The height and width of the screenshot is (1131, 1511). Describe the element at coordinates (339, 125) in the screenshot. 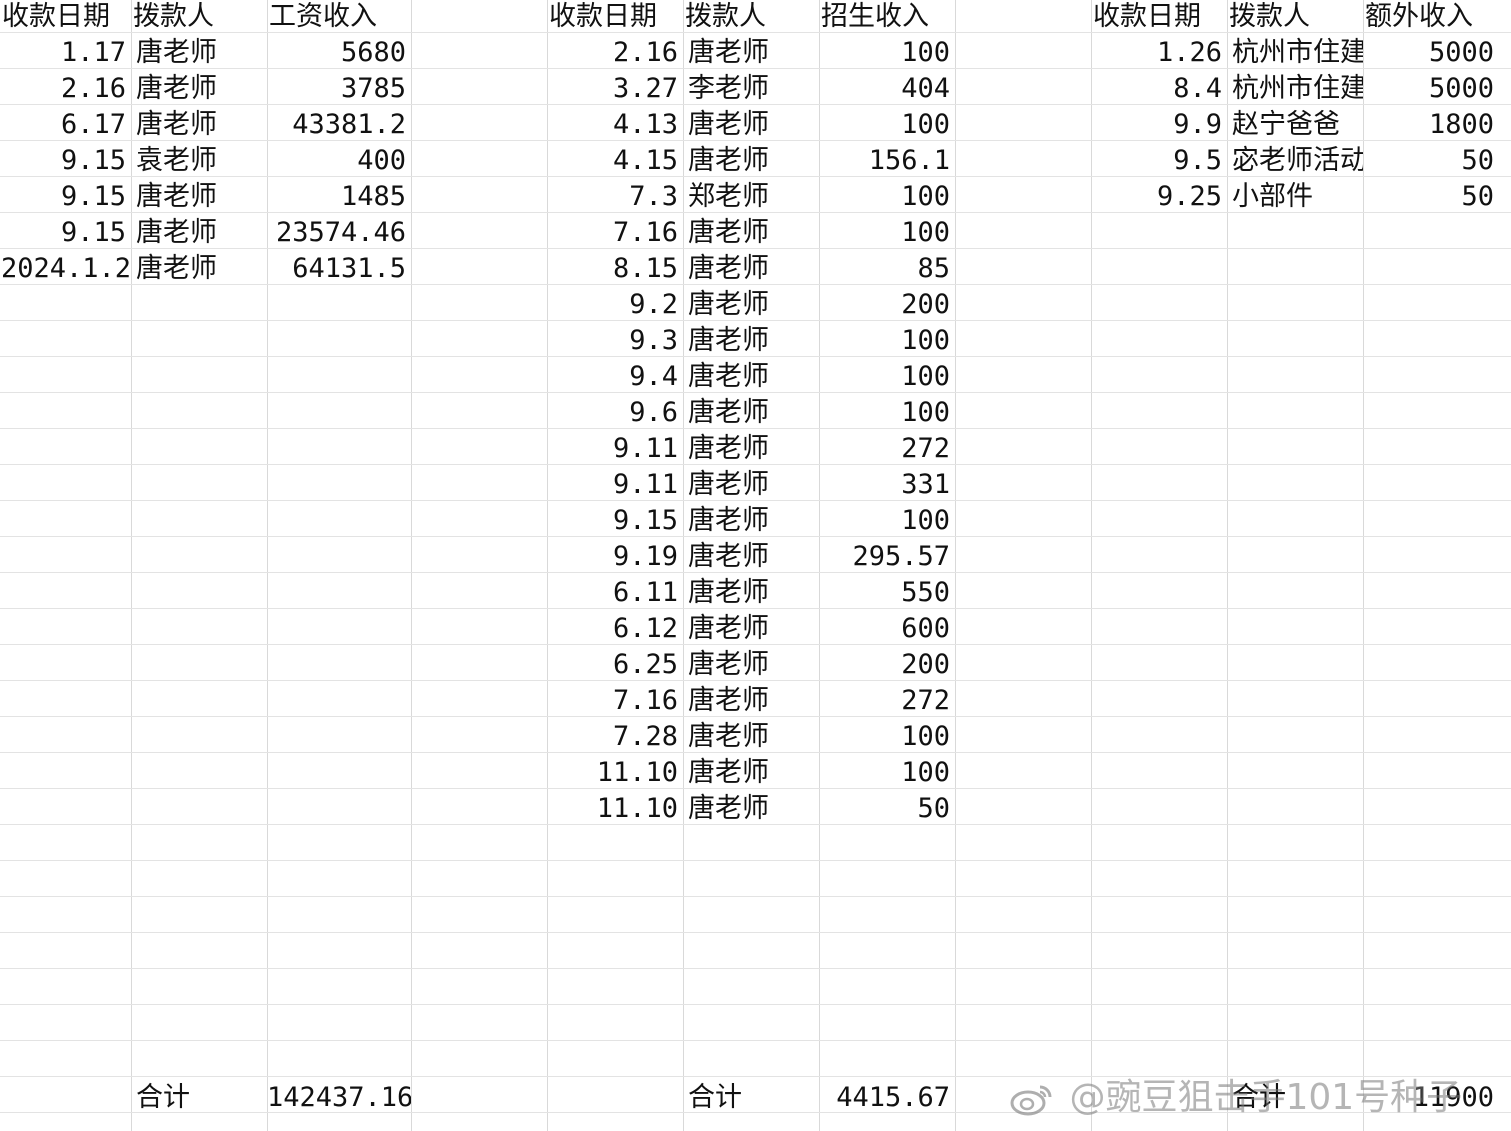

I see `cell-amount: 43381.2` at that location.